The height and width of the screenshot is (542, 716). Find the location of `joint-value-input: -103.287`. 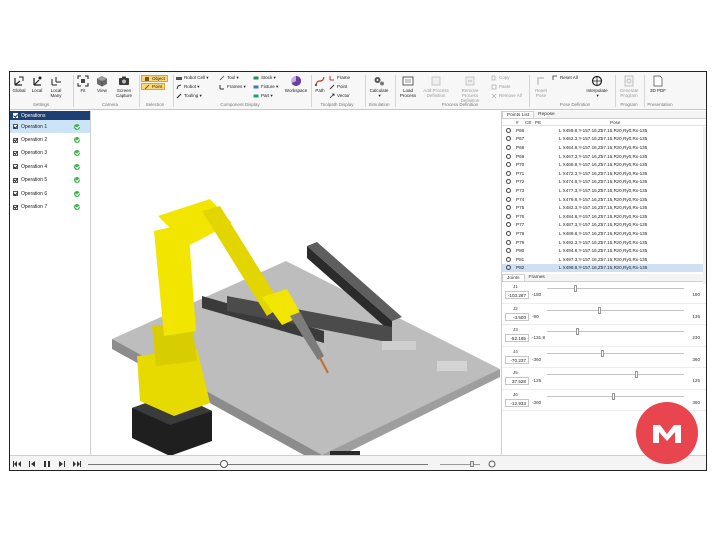

joint-value-input: -103.287 is located at coordinates (517, 295).